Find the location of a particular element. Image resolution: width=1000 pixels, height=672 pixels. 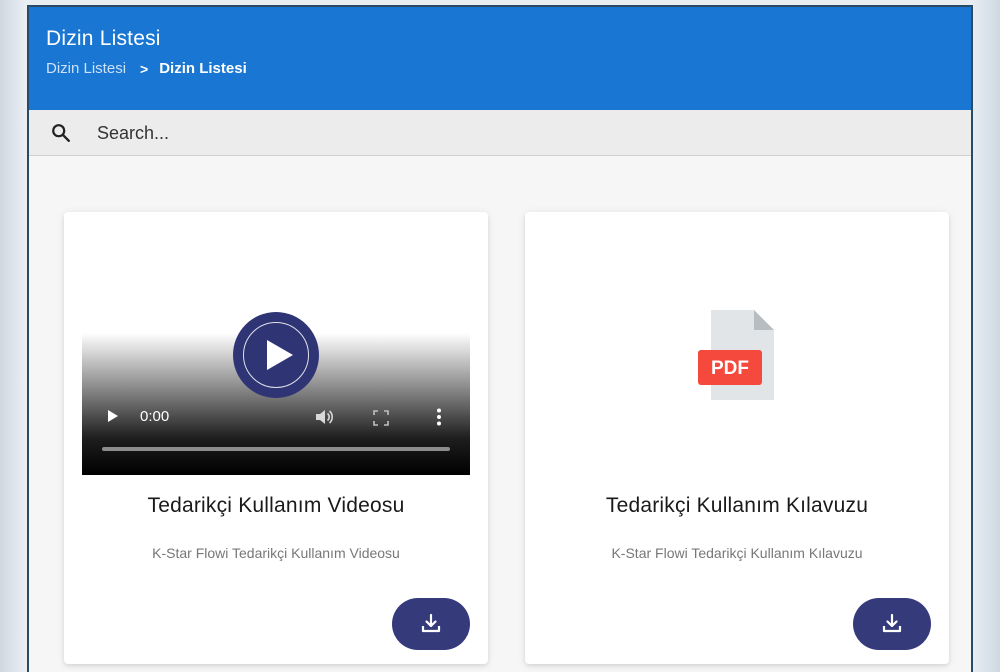

card-title: Tedarikçi Kullanım Kılavuzu is located at coordinates (737, 505).